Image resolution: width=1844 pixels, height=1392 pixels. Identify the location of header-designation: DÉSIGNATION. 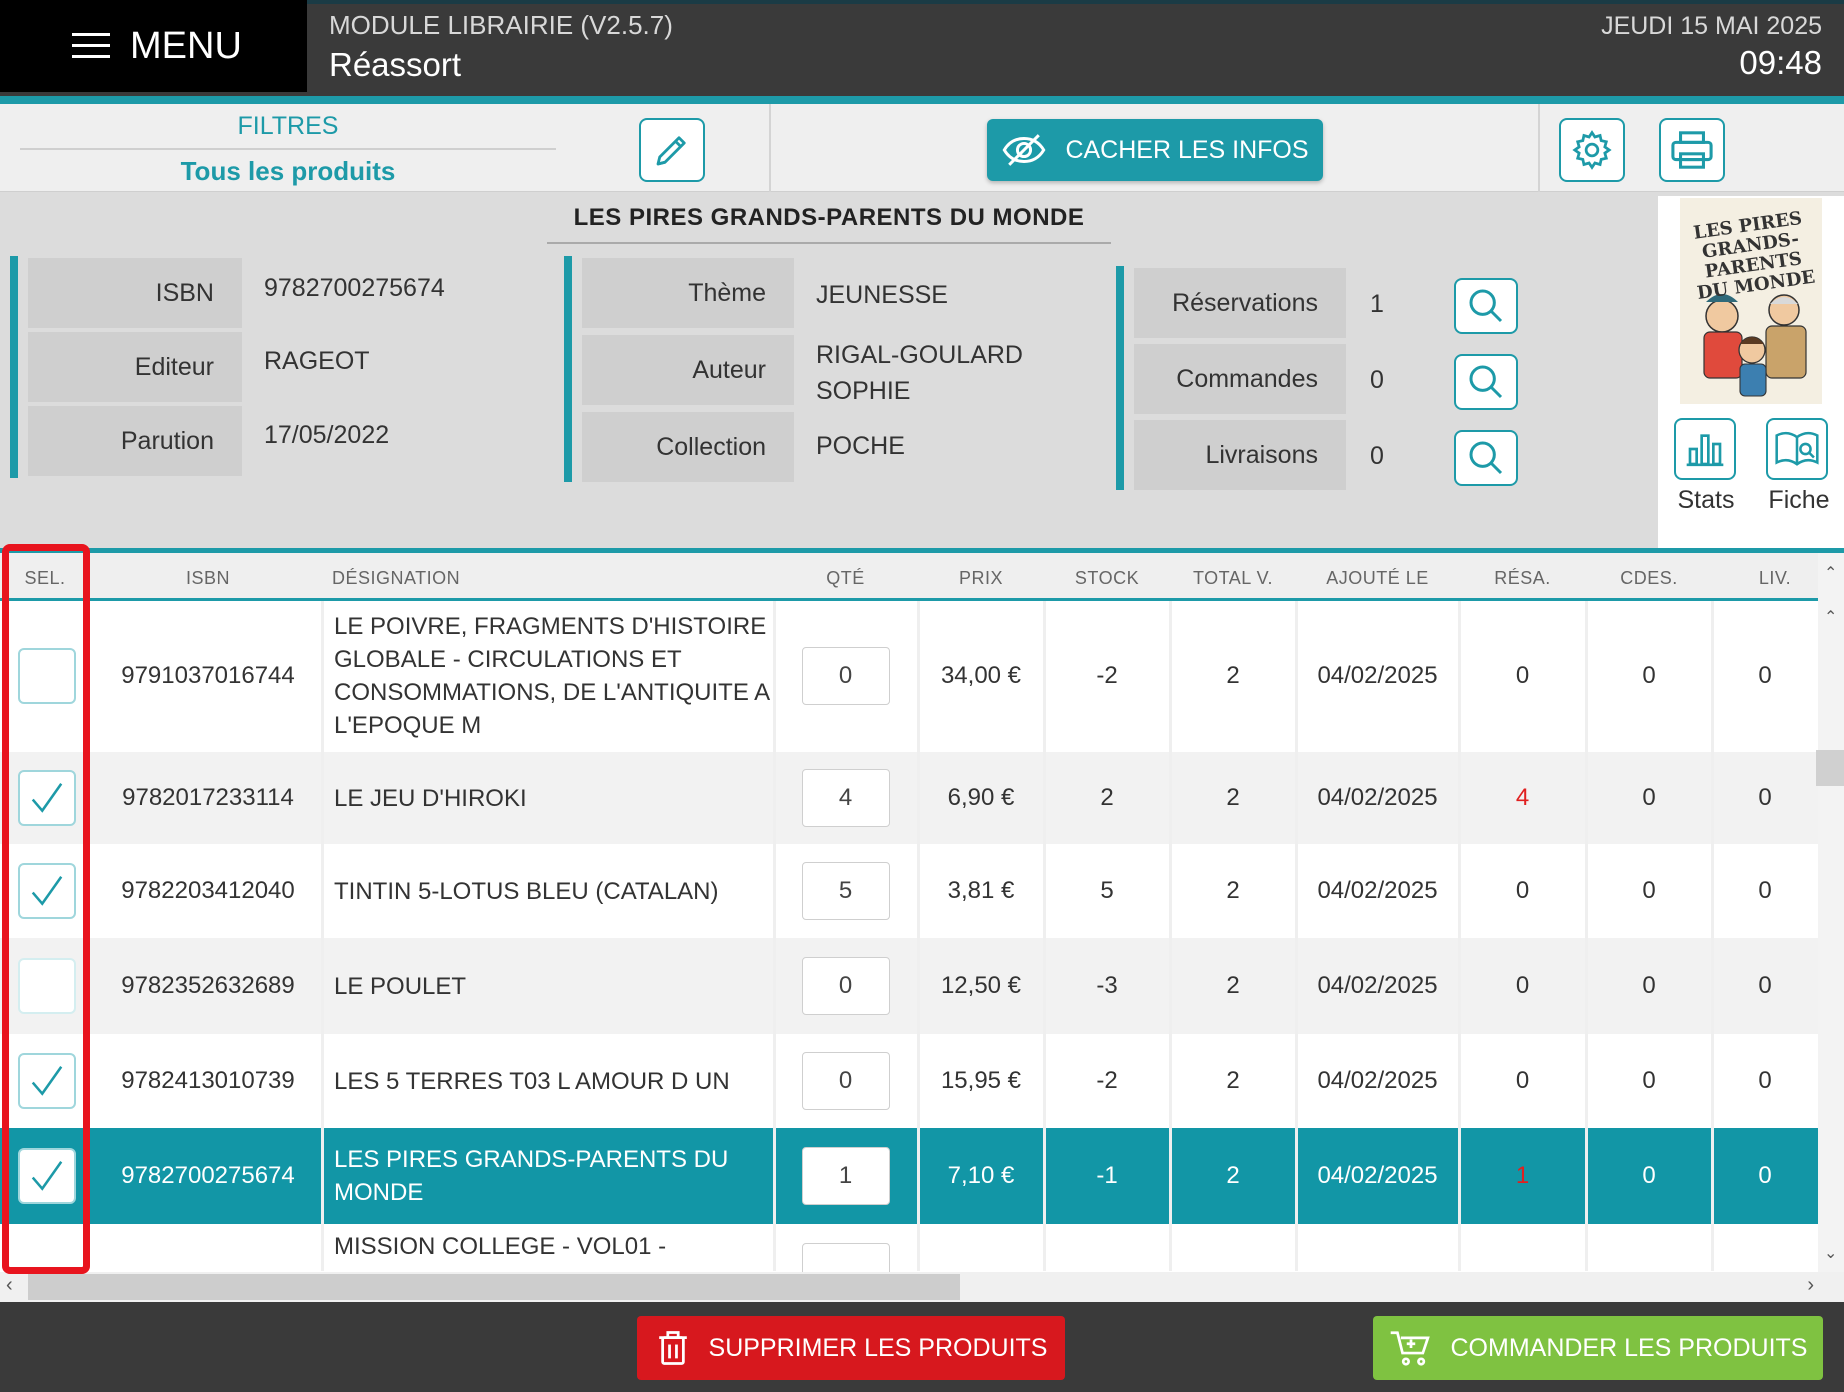
(396, 578).